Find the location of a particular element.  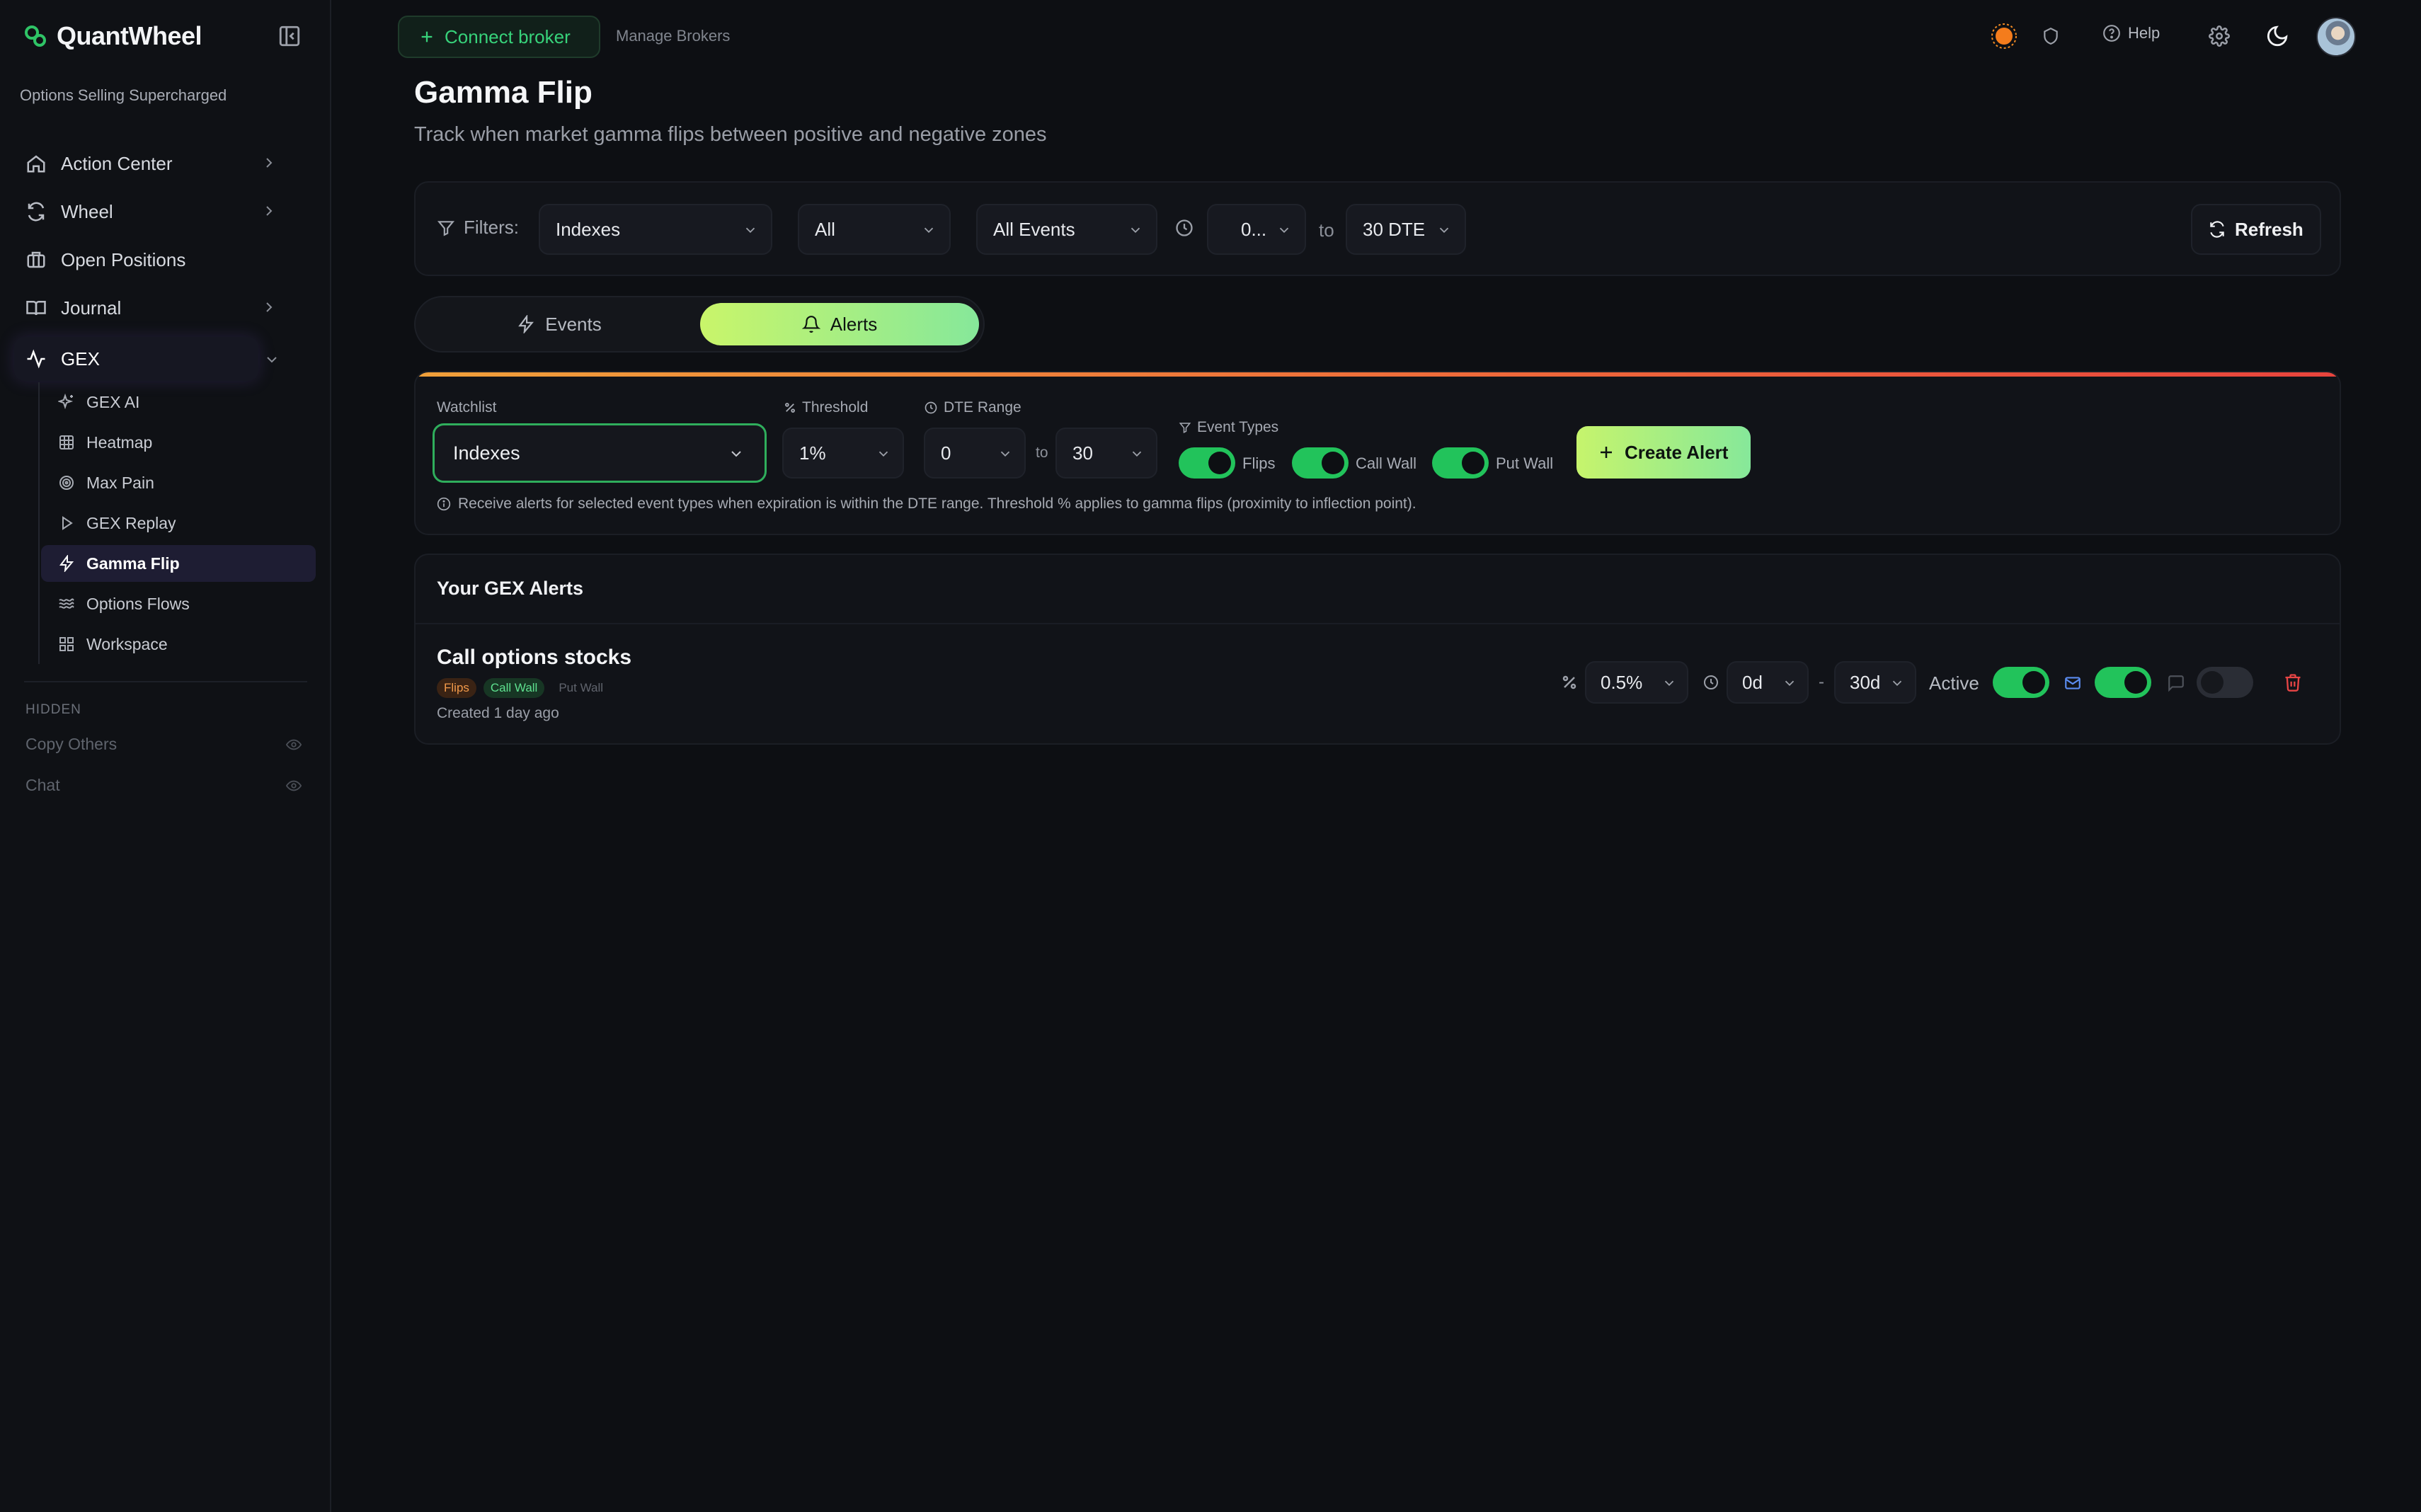

chat-notify-toggle is located at coordinates (2225, 682).